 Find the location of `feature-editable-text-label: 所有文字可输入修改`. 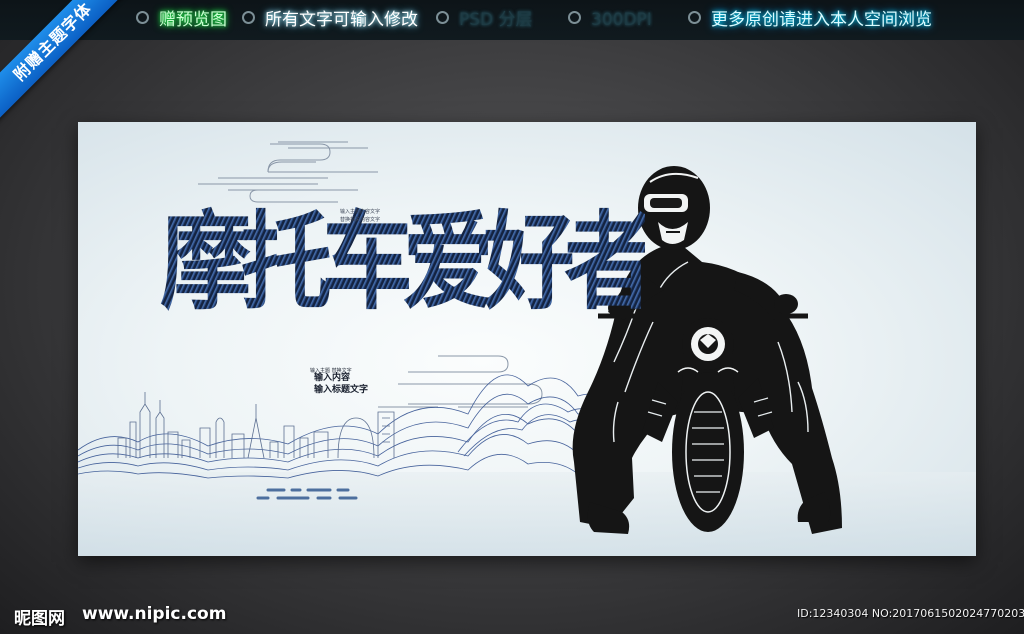

feature-editable-text-label: 所有文字可输入修改 is located at coordinates (341, 20).